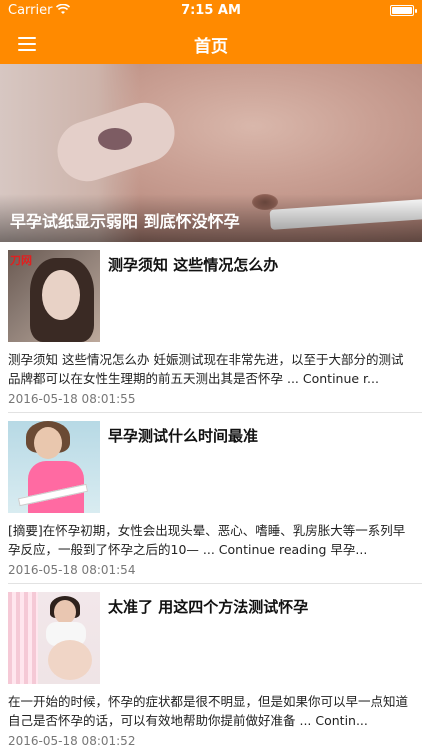 The height and width of the screenshot is (750, 422). I want to click on article-thumbnail: 刀网, so click(54, 296).